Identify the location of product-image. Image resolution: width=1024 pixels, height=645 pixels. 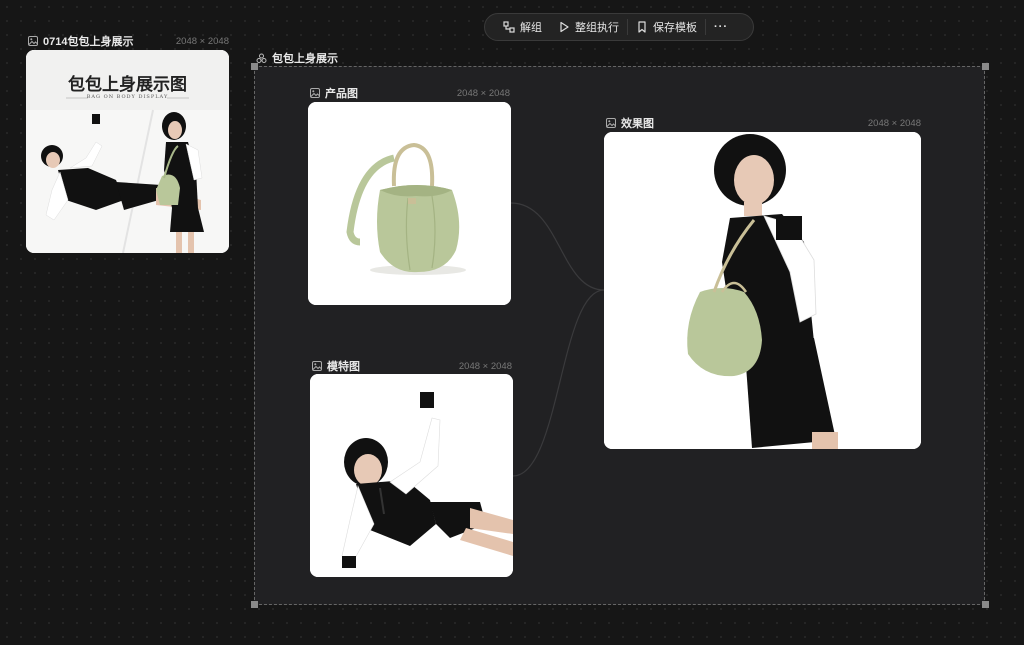
(409, 203).